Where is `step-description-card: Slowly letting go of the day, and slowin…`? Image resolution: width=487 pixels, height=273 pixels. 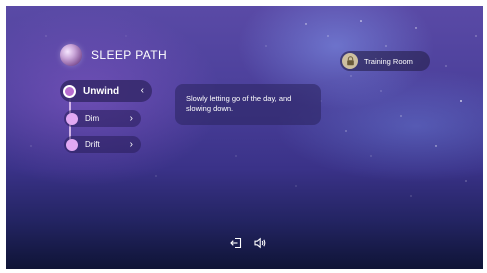
step-description-card: Slowly letting go of the day, and slowin… is located at coordinates (248, 104).